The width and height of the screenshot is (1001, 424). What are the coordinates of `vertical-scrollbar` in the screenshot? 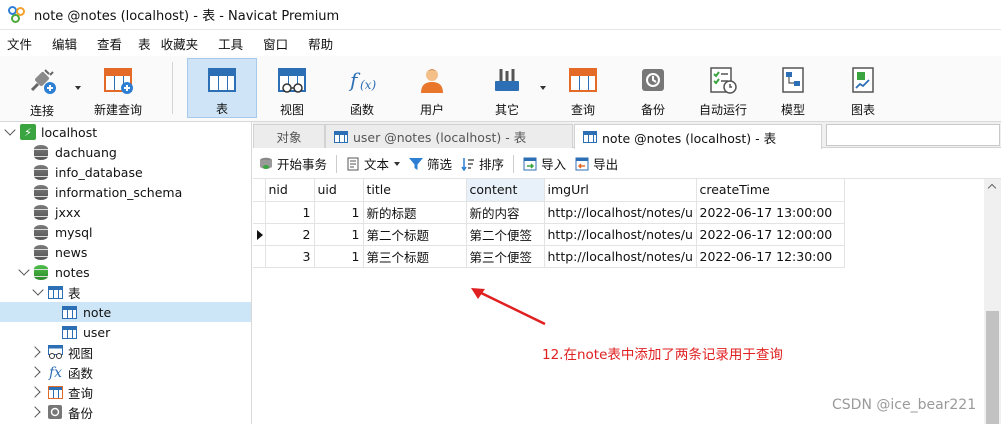 It's located at (992, 301).